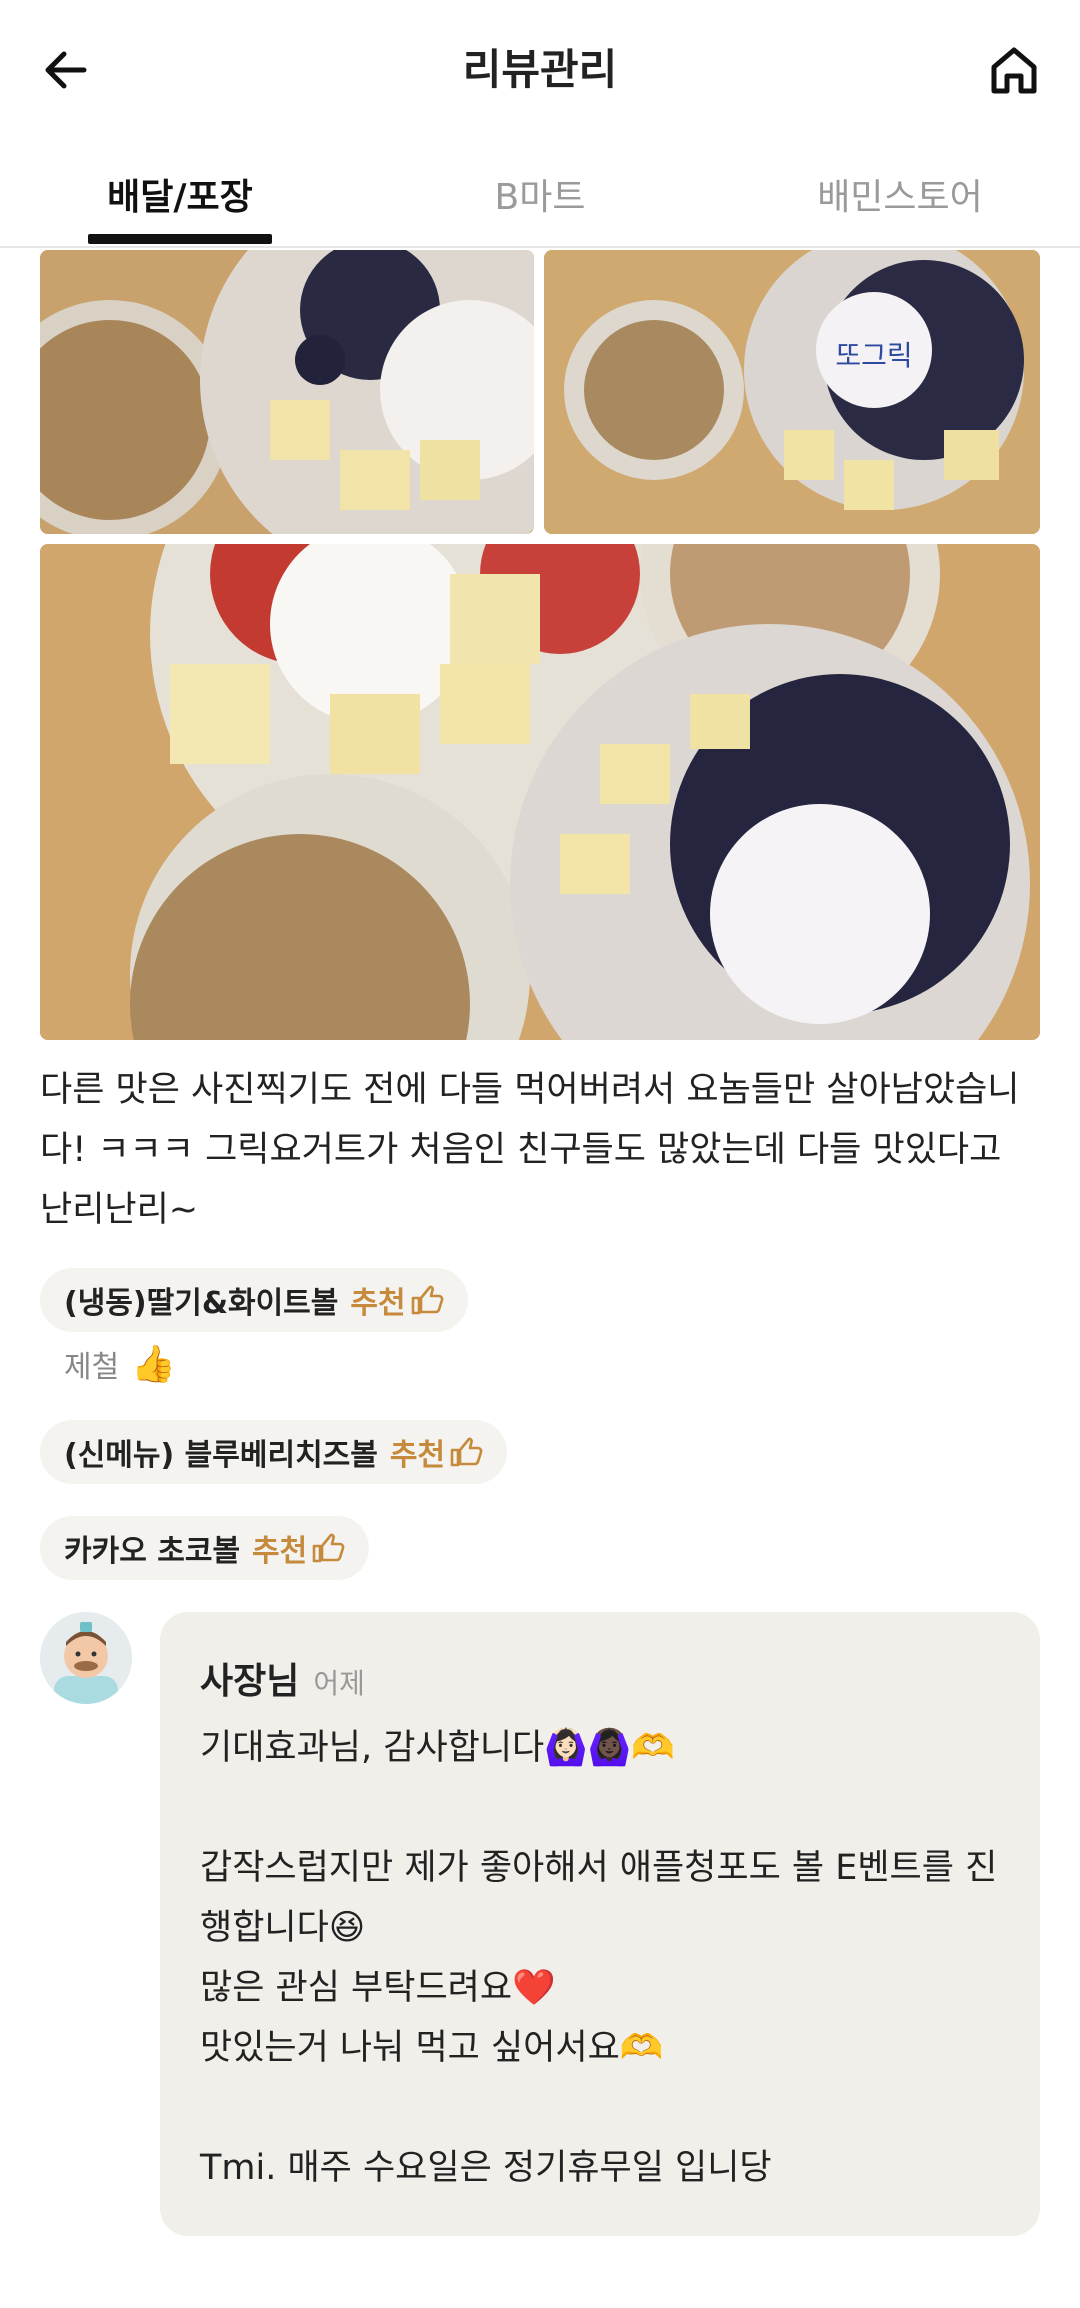 The height and width of the screenshot is (2308, 1080). What do you see at coordinates (154, 1364) in the screenshot?
I see `thumbs-up-emoji-icon: 👍` at bounding box center [154, 1364].